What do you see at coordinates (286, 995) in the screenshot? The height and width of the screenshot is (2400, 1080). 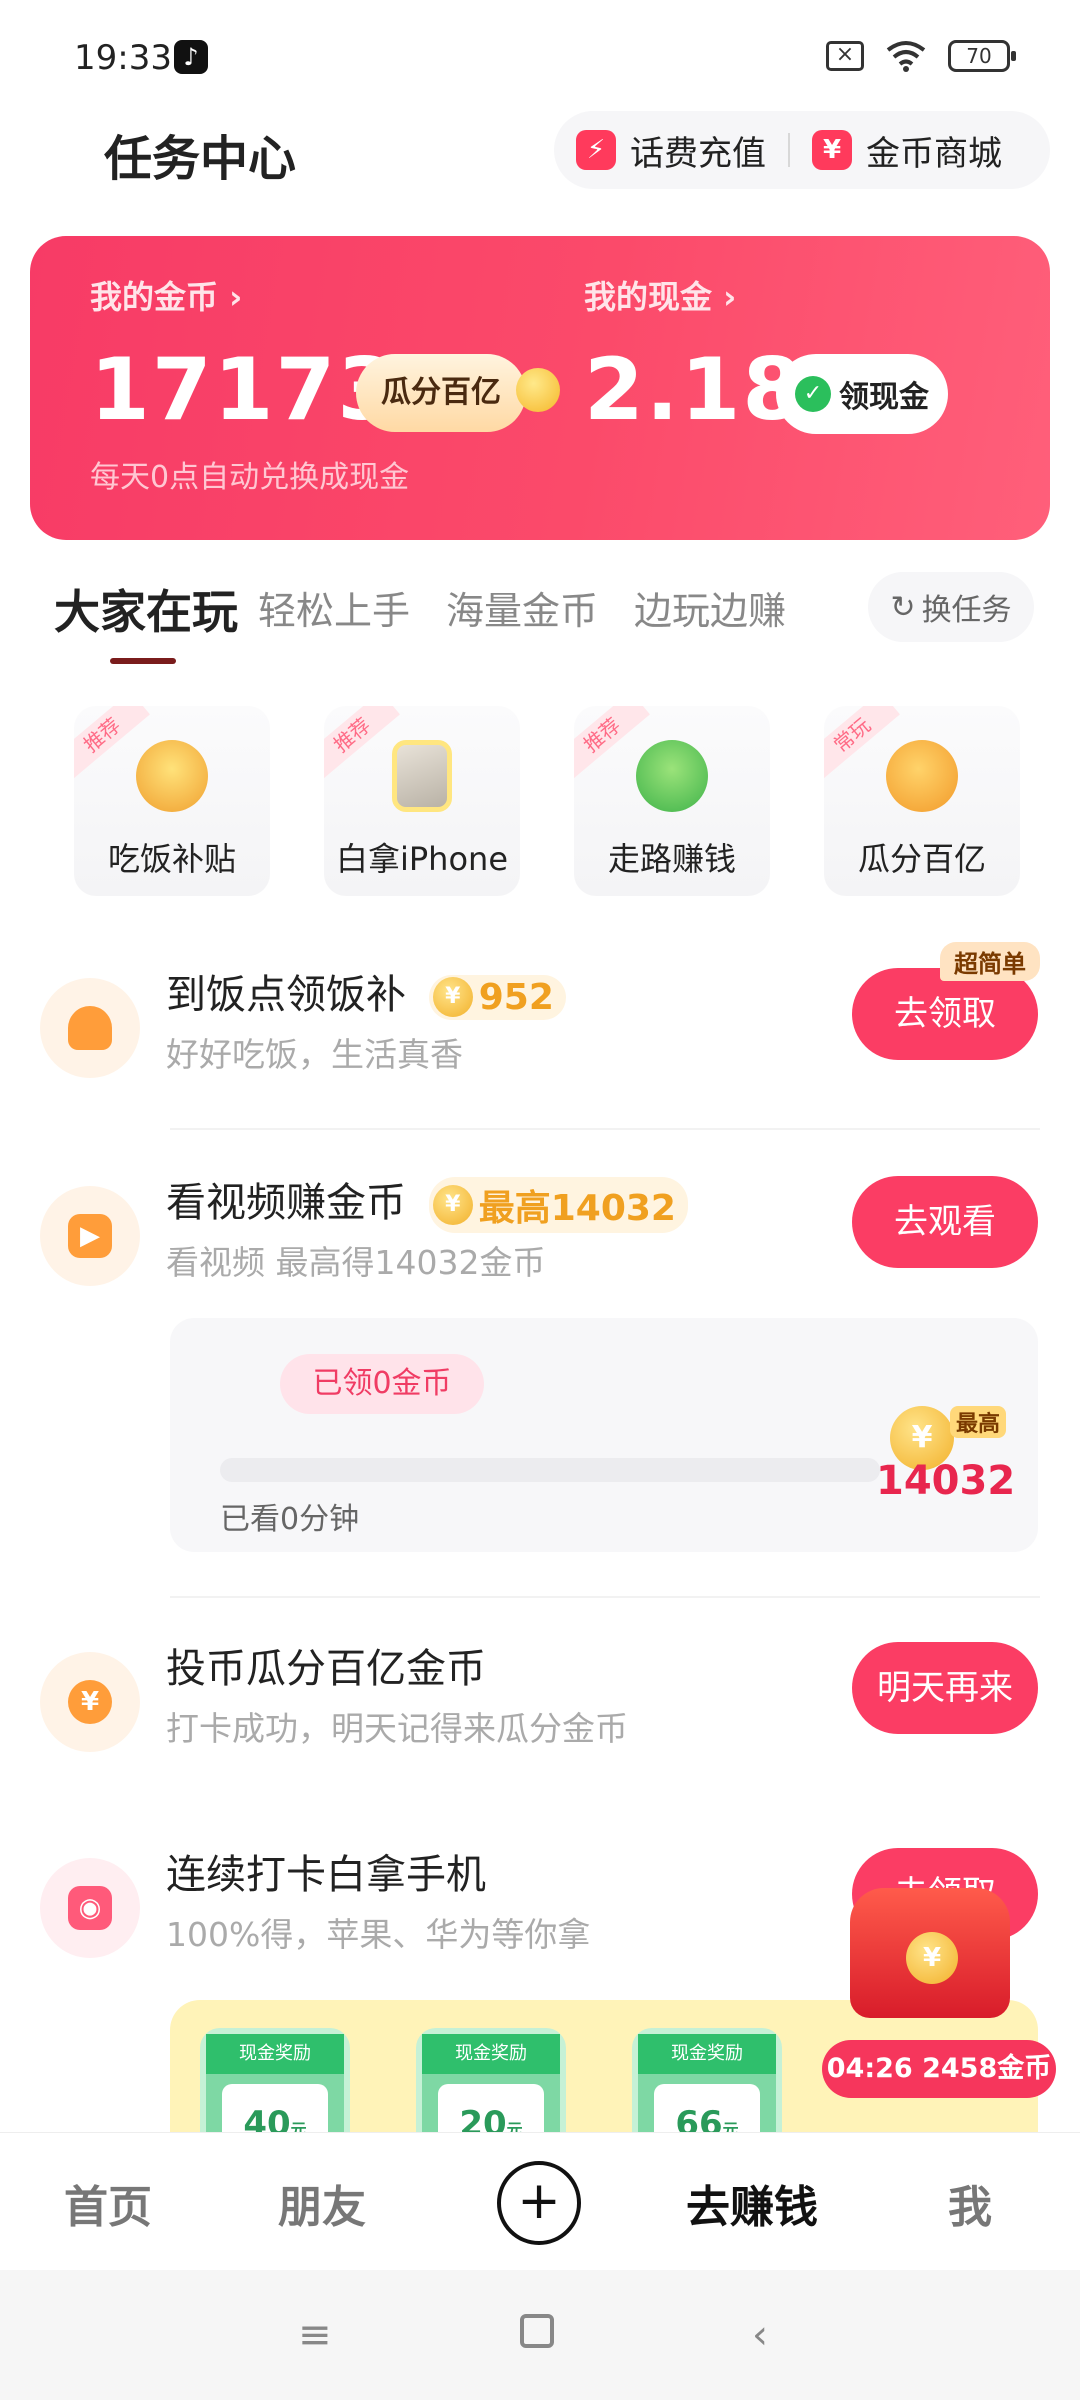 I see `task-title-text: 到饭点领饭补` at bounding box center [286, 995].